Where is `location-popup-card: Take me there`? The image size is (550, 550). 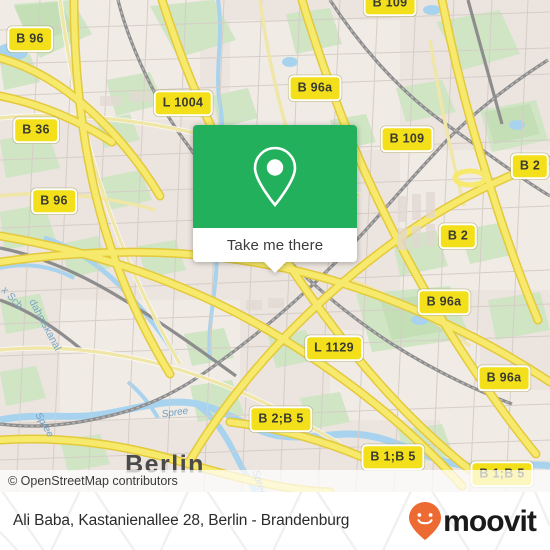 location-popup-card: Take me there is located at coordinates (275, 199).